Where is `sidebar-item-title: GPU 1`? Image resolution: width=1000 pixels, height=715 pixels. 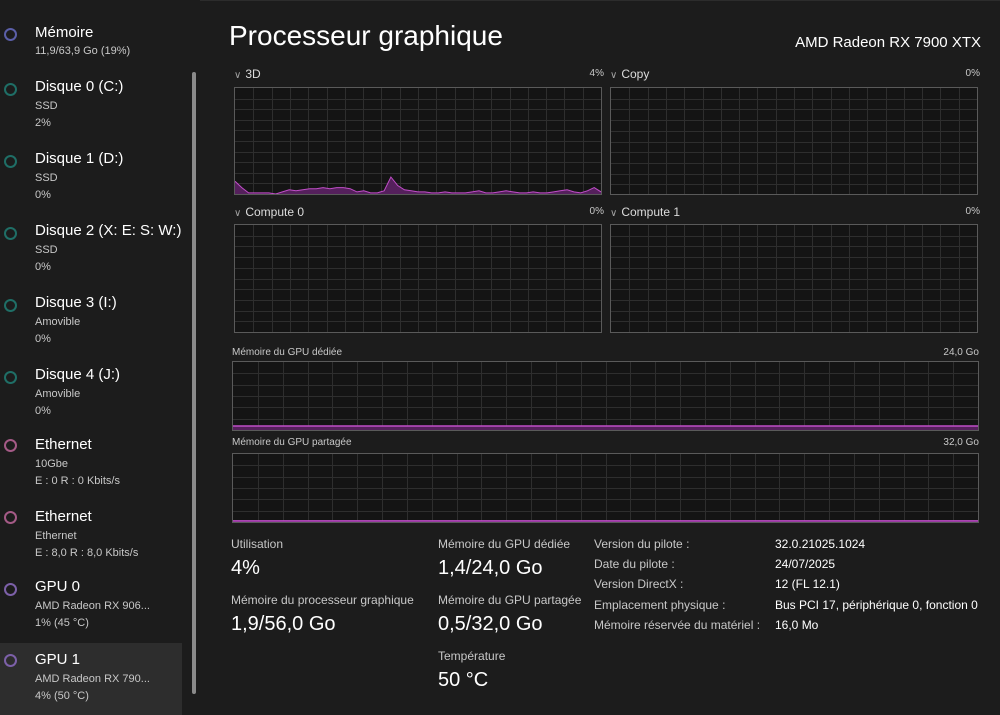 sidebar-item-title: GPU 1 is located at coordinates (58, 659).